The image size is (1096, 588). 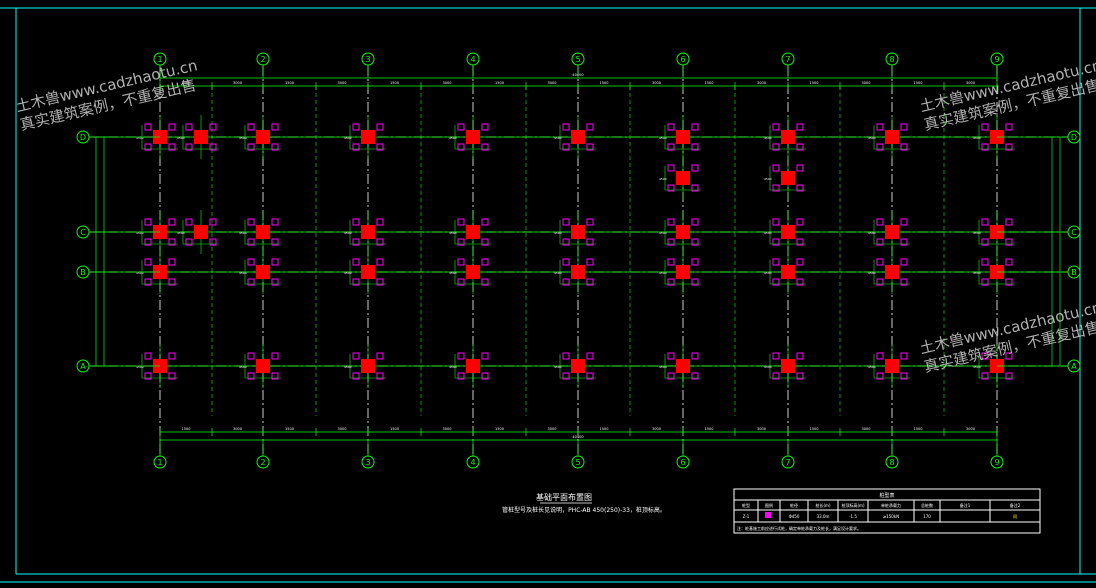 What do you see at coordinates (564, 497) in the screenshot?
I see `drawing-title: 基础平面布置图` at bounding box center [564, 497].